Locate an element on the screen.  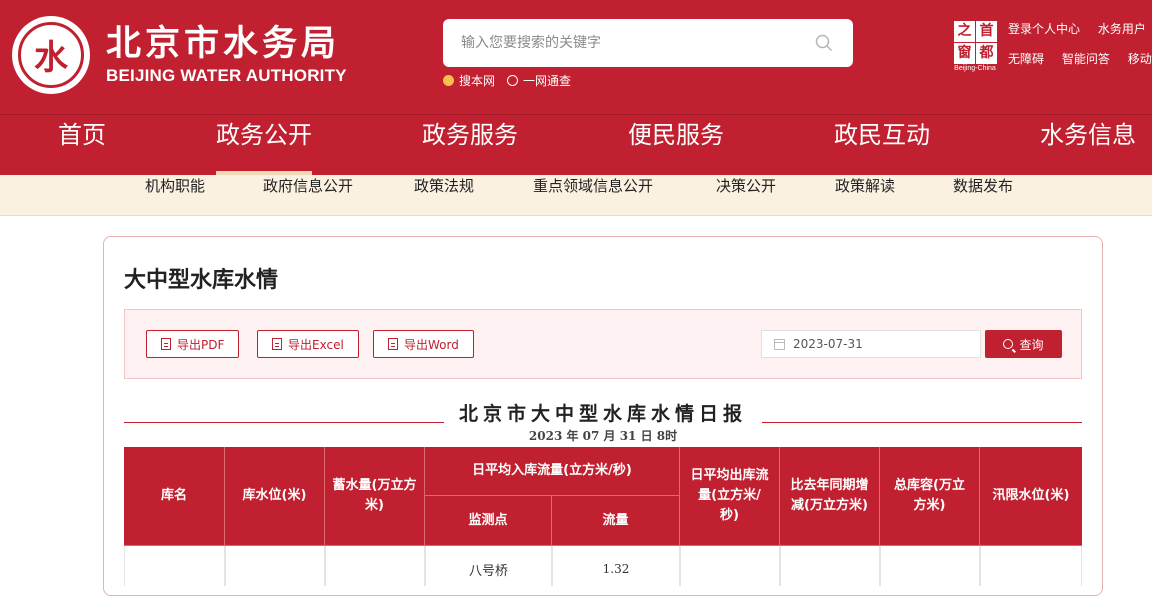
beijing-capital-badge: 之 首 窗 都 Beijing-China is located at coordinates (975, 45).